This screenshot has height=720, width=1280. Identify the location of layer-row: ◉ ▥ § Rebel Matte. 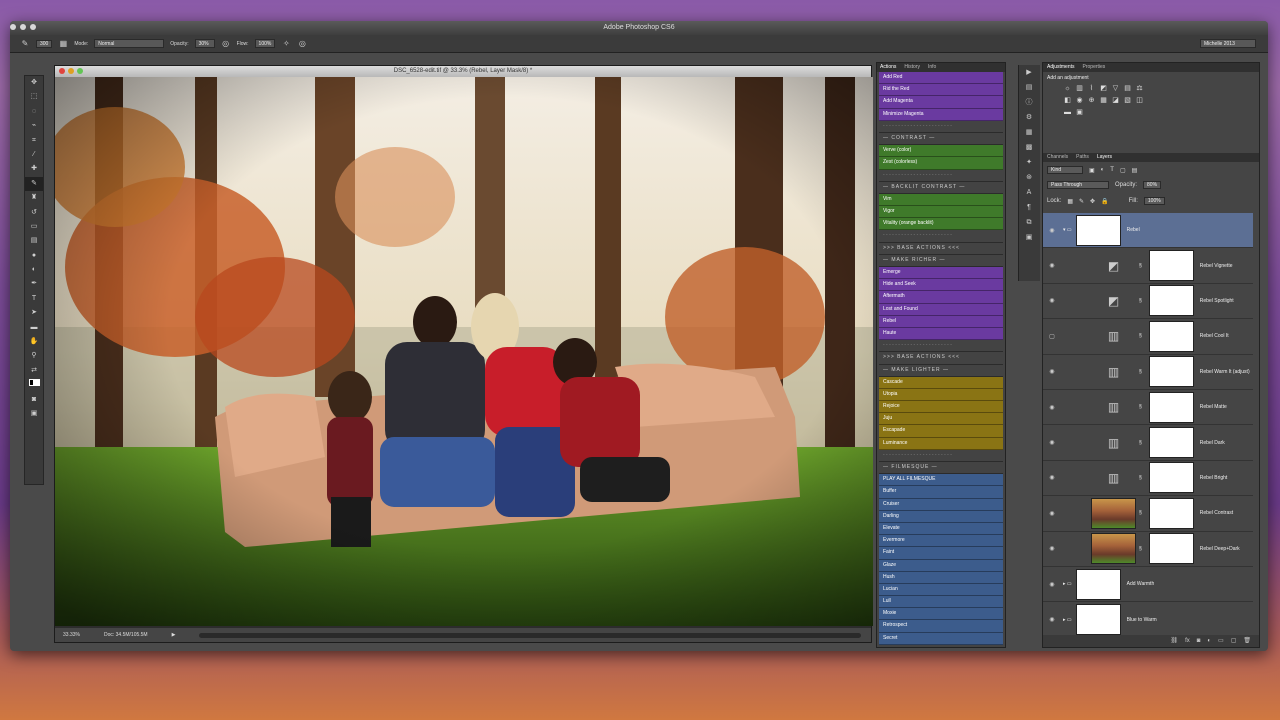
(1148, 408).